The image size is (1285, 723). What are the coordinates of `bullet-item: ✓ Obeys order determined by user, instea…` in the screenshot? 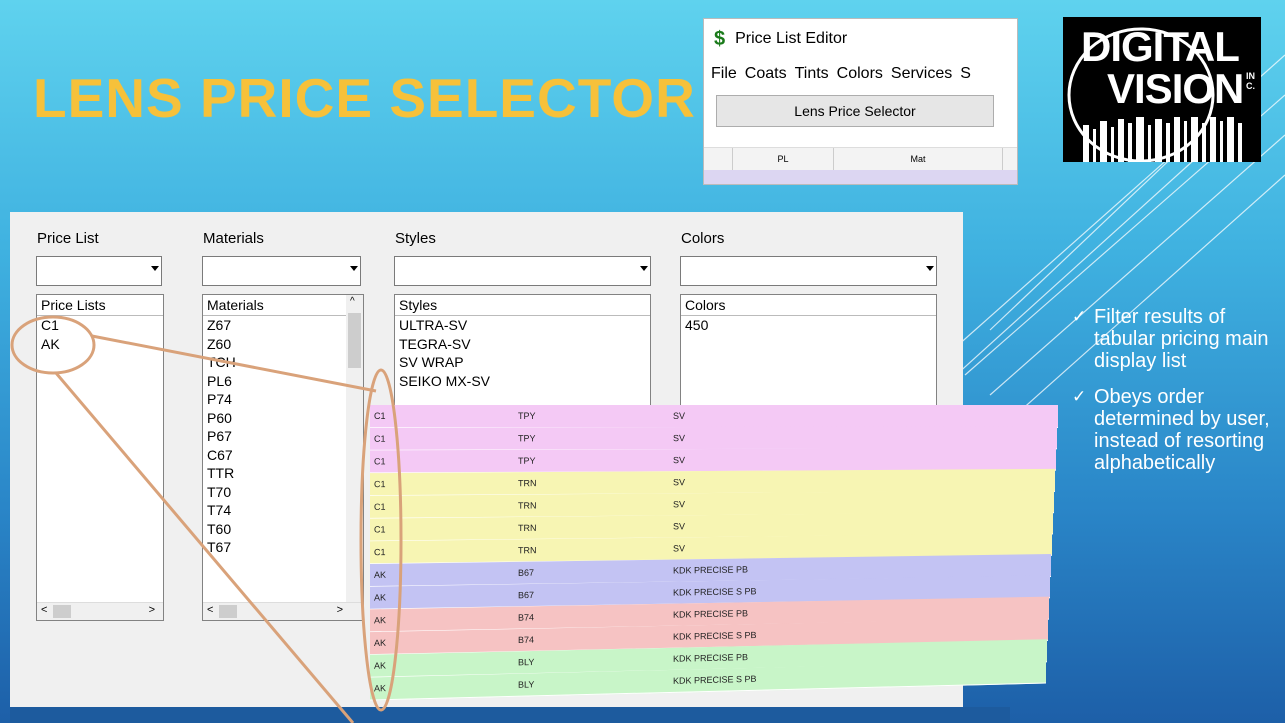 It's located at (1177, 430).